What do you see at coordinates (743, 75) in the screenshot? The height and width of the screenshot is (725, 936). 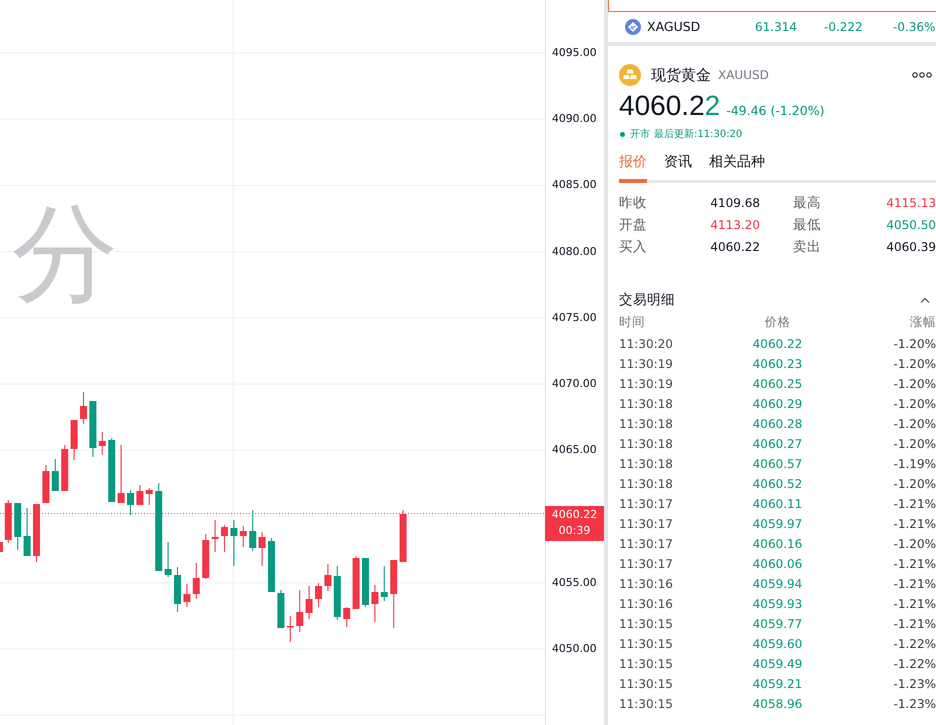 I see `instrument-code: XAUUSD` at bounding box center [743, 75].